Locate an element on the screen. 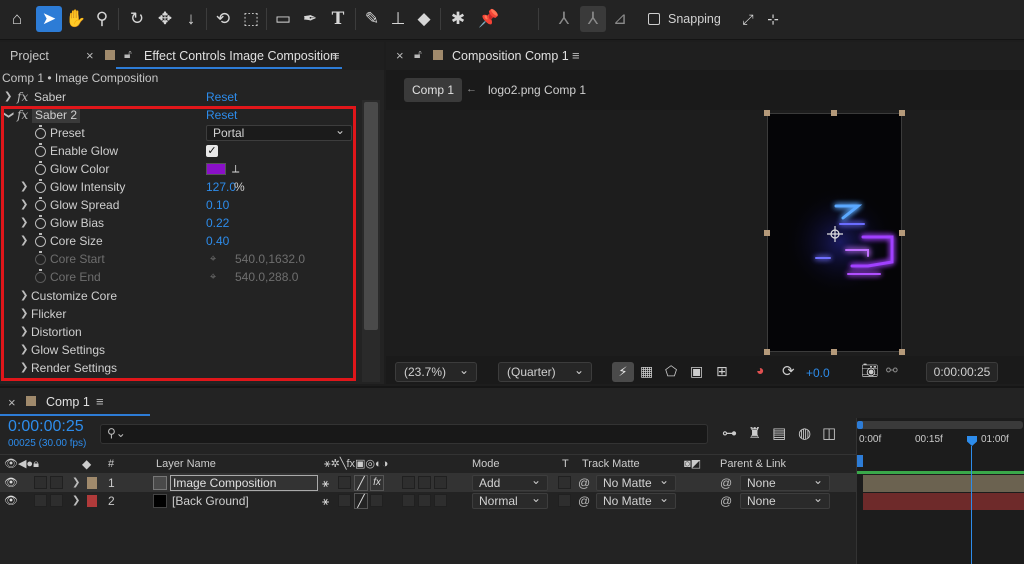  effect-row-saber: ❯ fx Saber Reset is located at coordinates (181, 97).